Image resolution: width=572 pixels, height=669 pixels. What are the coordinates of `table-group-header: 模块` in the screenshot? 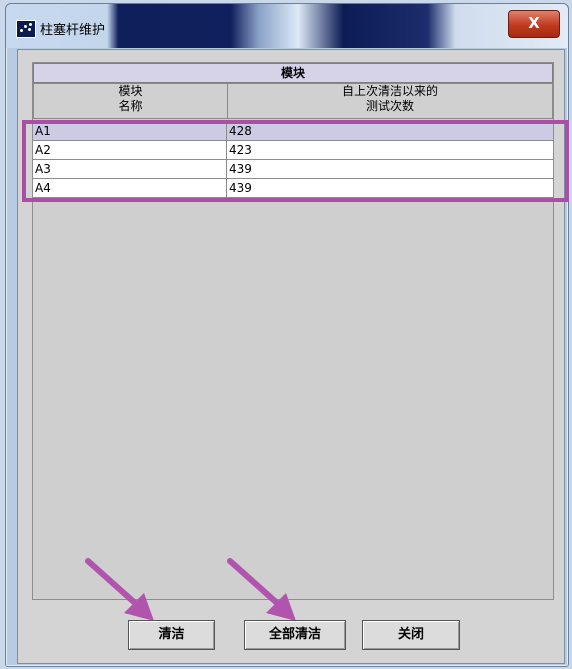 It's located at (293, 73).